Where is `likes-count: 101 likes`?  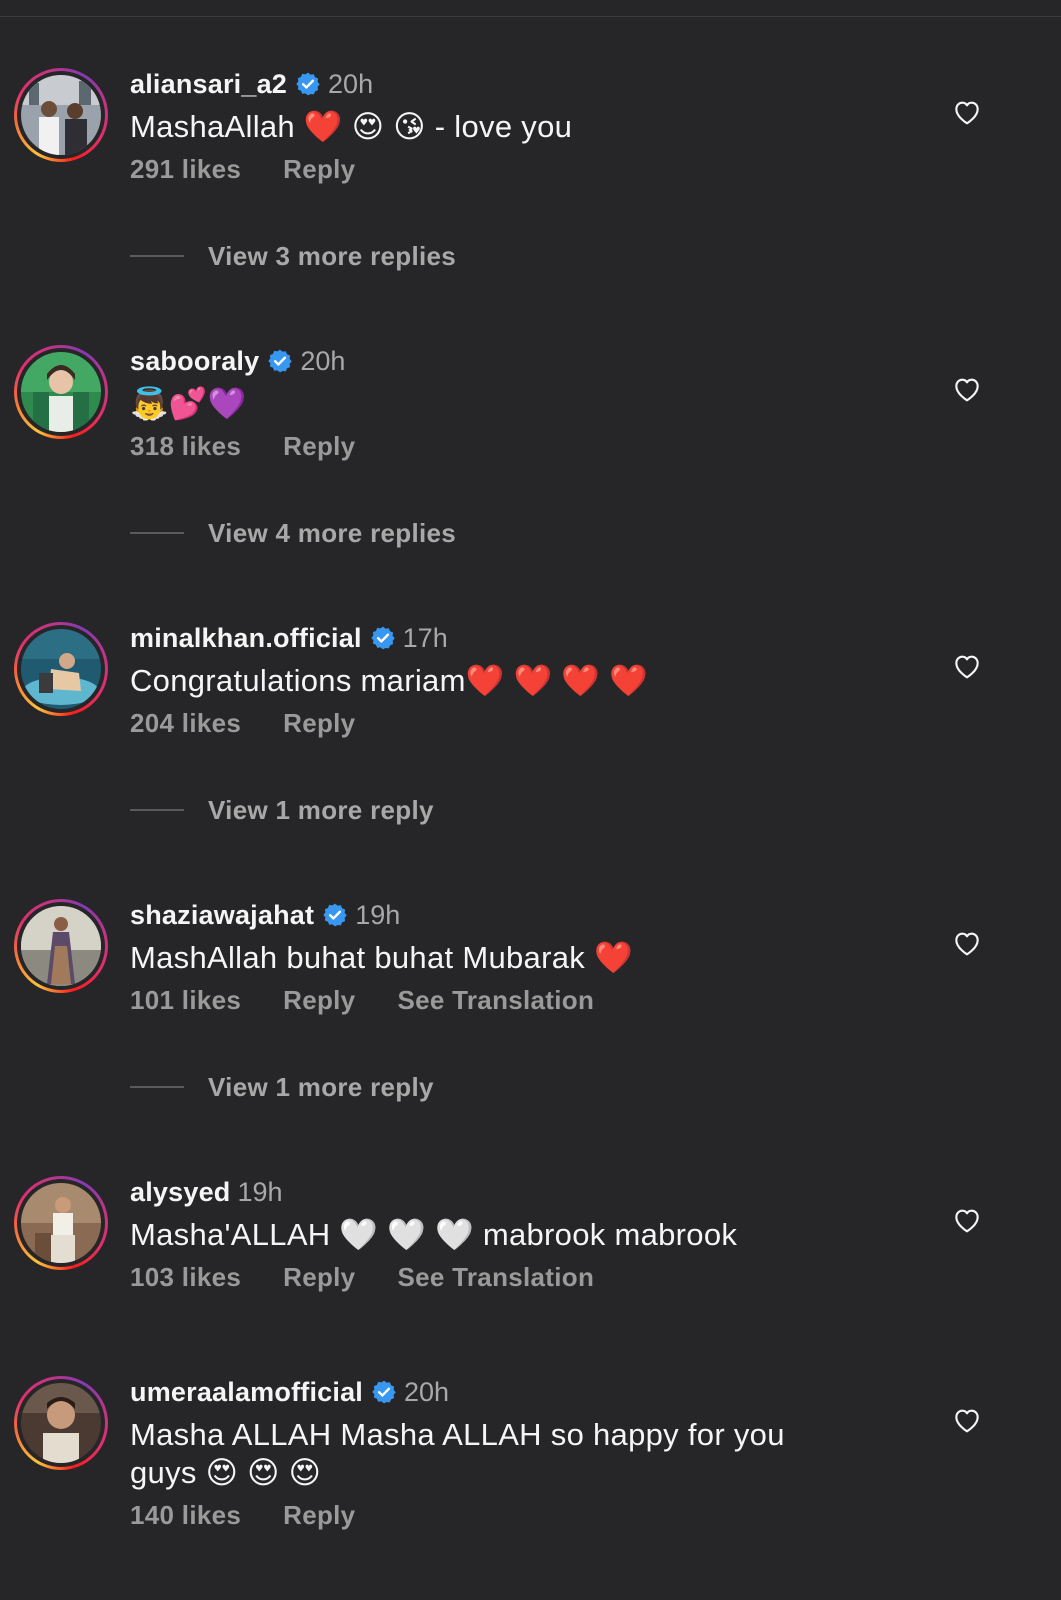 likes-count: 101 likes is located at coordinates (185, 1000).